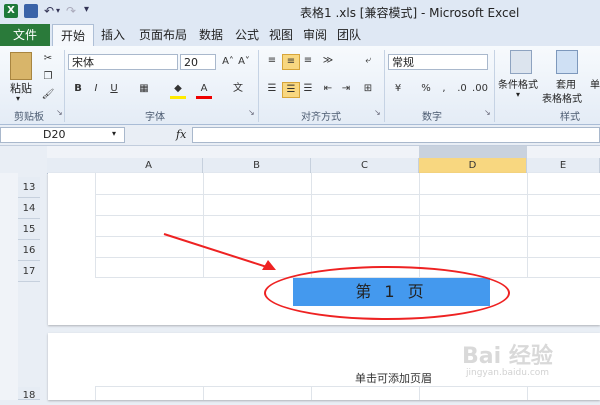 The width and height of the screenshot is (600, 405). What do you see at coordinates (315, 35) in the screenshot?
I see `tab-review: 审阅` at bounding box center [315, 35].